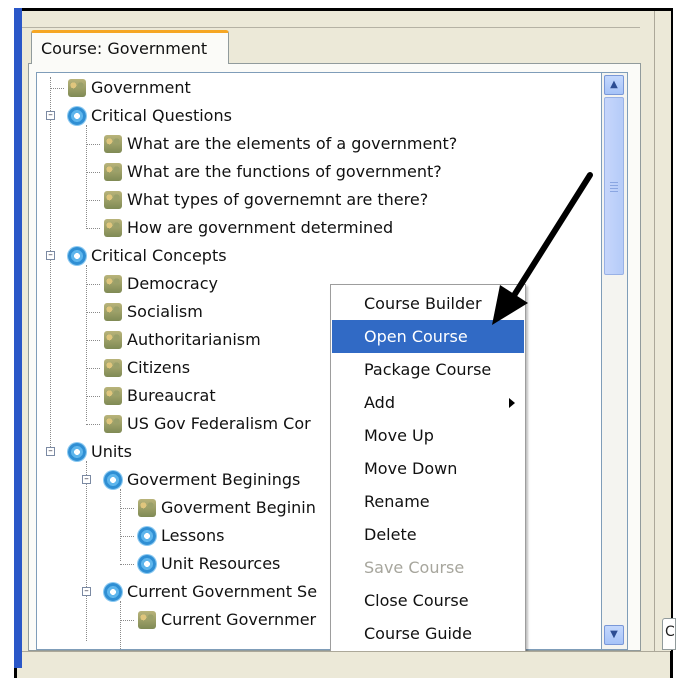 The width and height of the screenshot is (679, 692). I want to click on right-tab: C, so click(669, 634).